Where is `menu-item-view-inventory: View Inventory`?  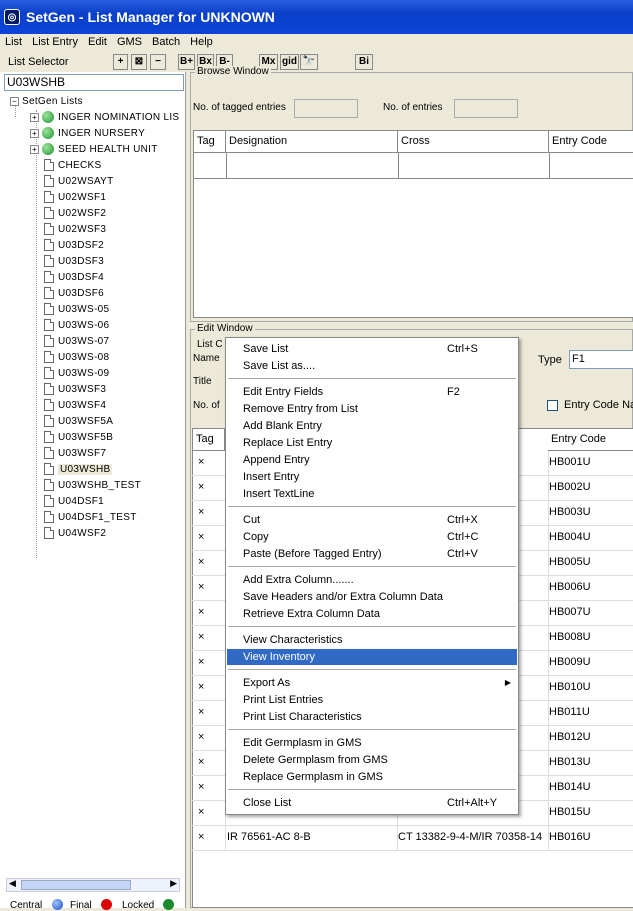 menu-item-view-inventory: View Inventory is located at coordinates (372, 657).